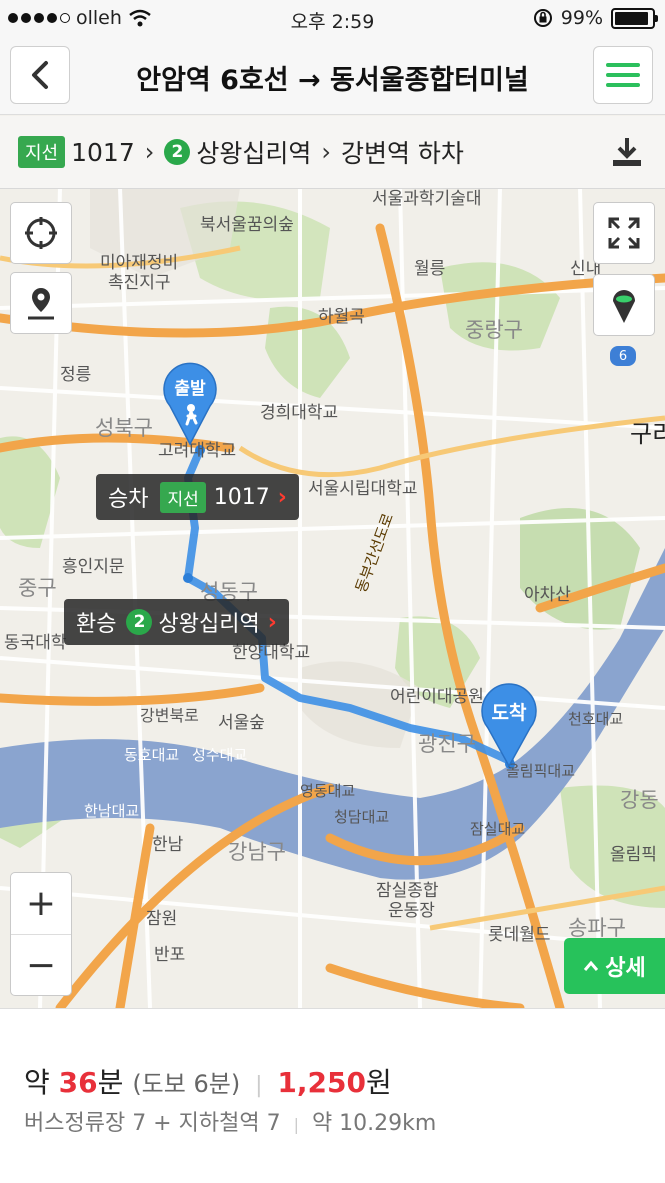  What do you see at coordinates (332, 19) in the screenshot?
I see `status-bar: olleh 오후 2:59 99%` at bounding box center [332, 19].